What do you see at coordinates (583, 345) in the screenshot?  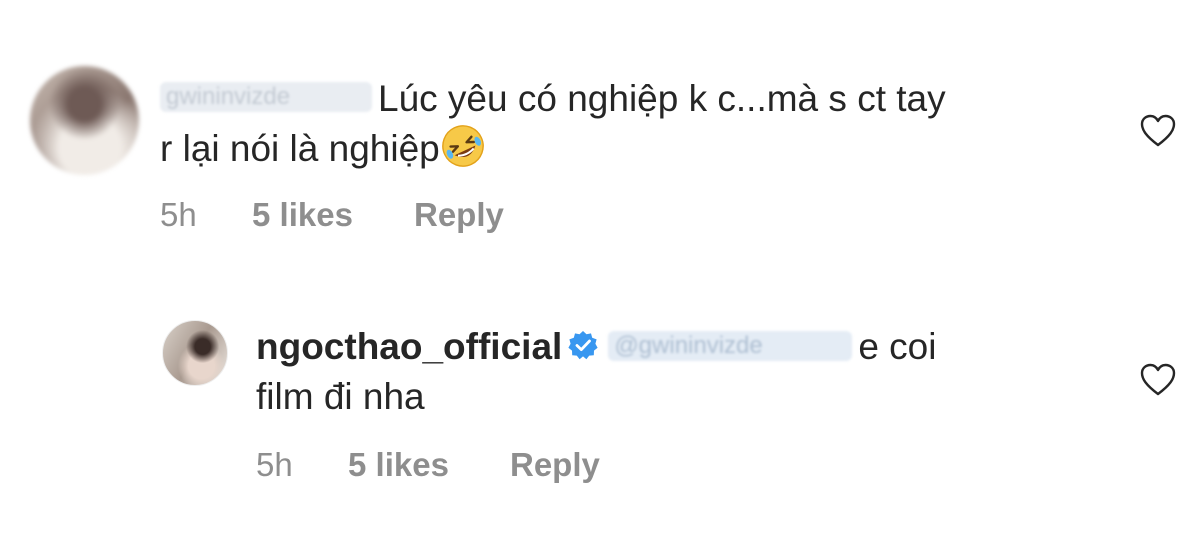 I see `verified-badge-icon` at bounding box center [583, 345].